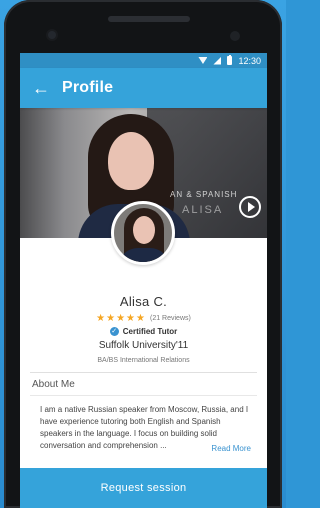 This screenshot has height=508, width=320. Describe the element at coordinates (52, 35) in the screenshot. I see `front-camera` at that location.